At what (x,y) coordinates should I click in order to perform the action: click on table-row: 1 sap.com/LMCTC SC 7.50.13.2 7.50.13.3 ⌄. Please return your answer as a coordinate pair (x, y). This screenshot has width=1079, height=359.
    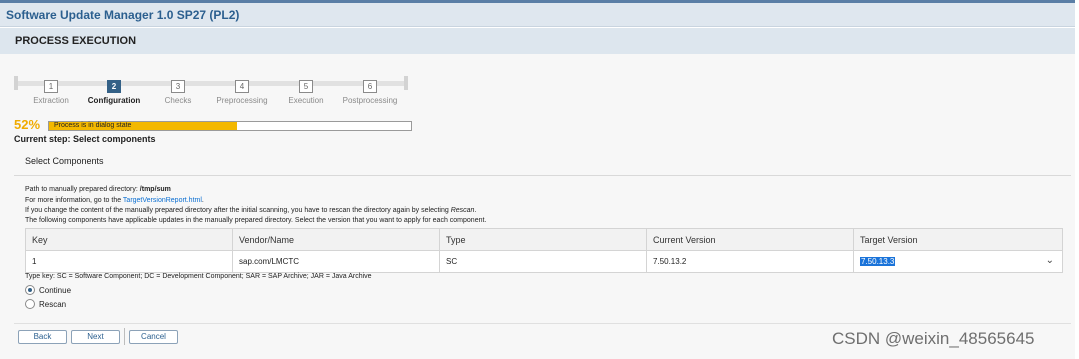
    Looking at the image, I should click on (544, 261).